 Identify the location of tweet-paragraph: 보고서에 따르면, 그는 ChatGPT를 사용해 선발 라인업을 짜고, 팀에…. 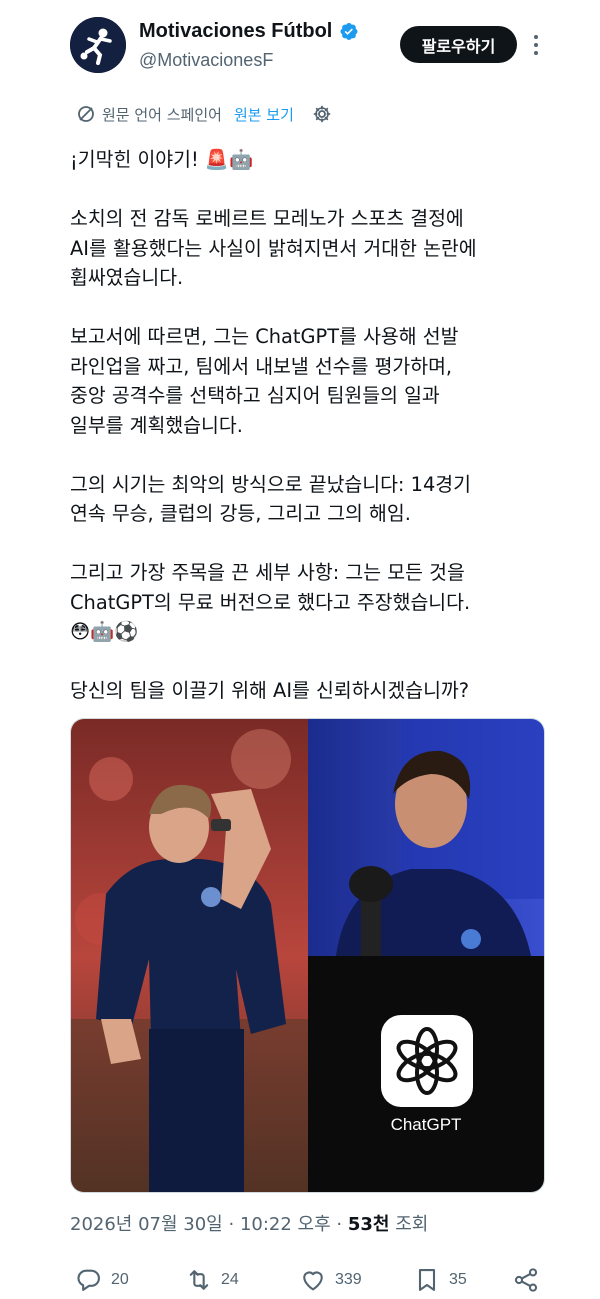
(264, 381).